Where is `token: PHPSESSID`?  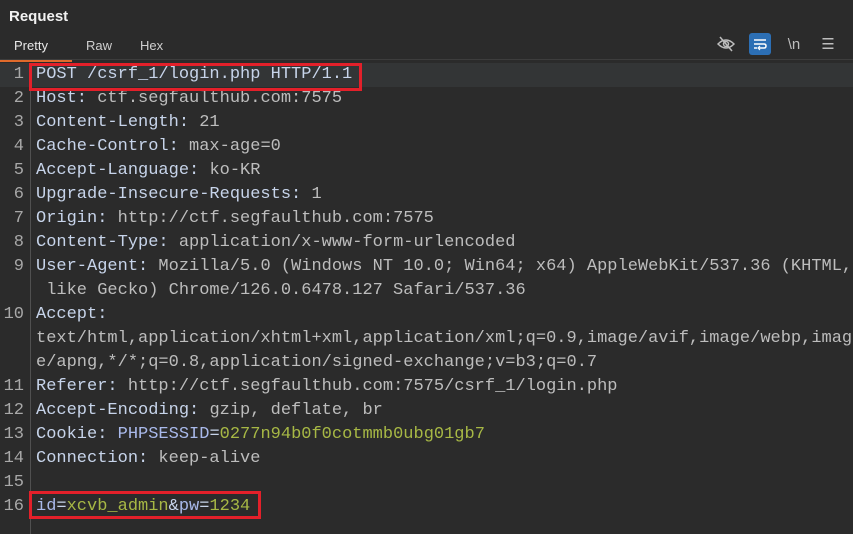
token: PHPSESSID is located at coordinates (163, 434).